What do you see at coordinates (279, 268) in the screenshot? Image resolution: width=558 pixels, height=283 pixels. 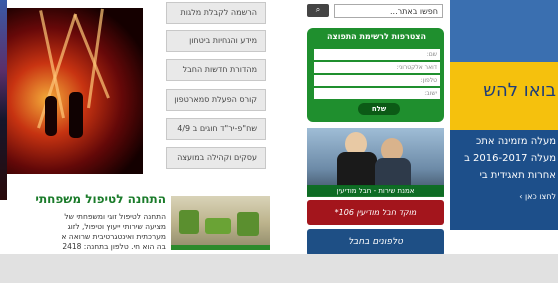 I see `bottom-bar` at bounding box center [279, 268].